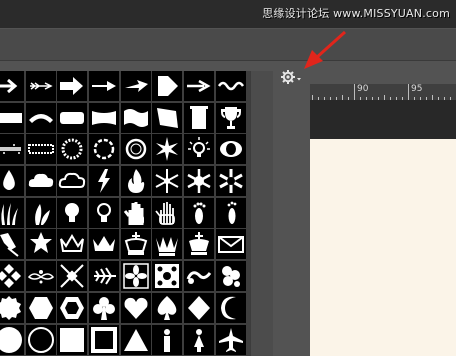  I want to click on female-icon, so click(199, 339).